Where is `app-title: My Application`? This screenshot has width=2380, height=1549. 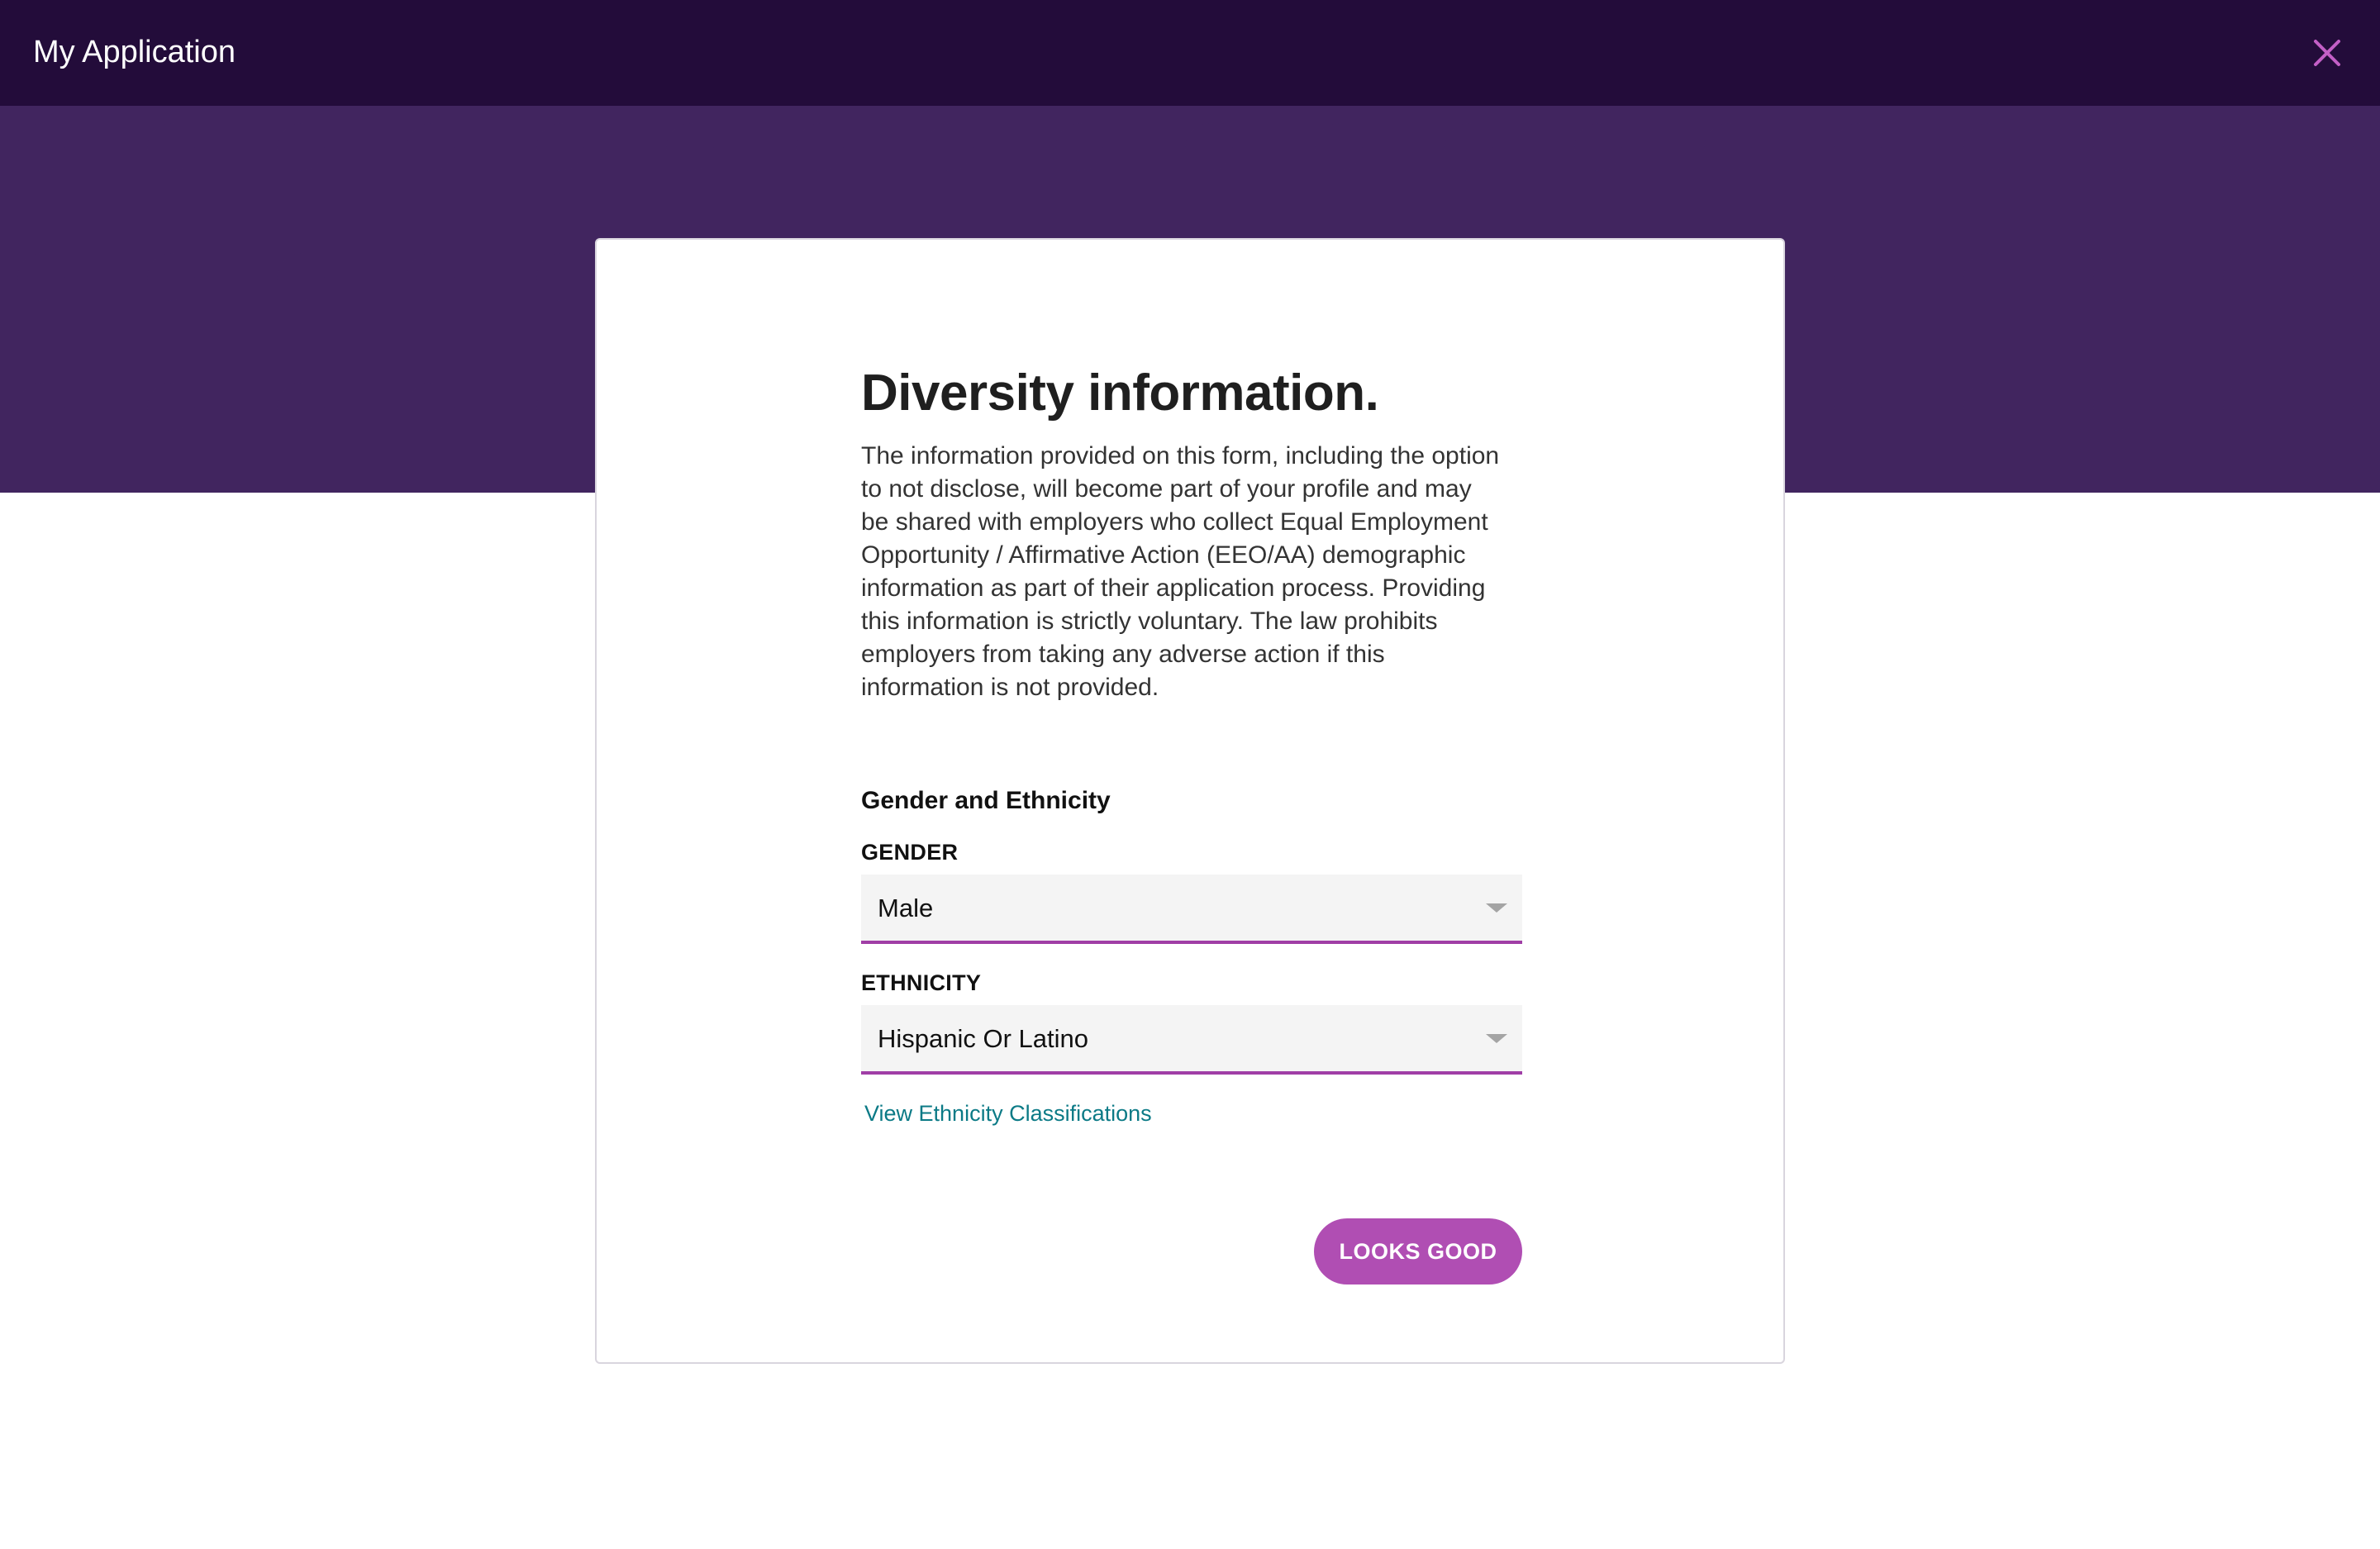
app-title: My Application is located at coordinates (134, 52).